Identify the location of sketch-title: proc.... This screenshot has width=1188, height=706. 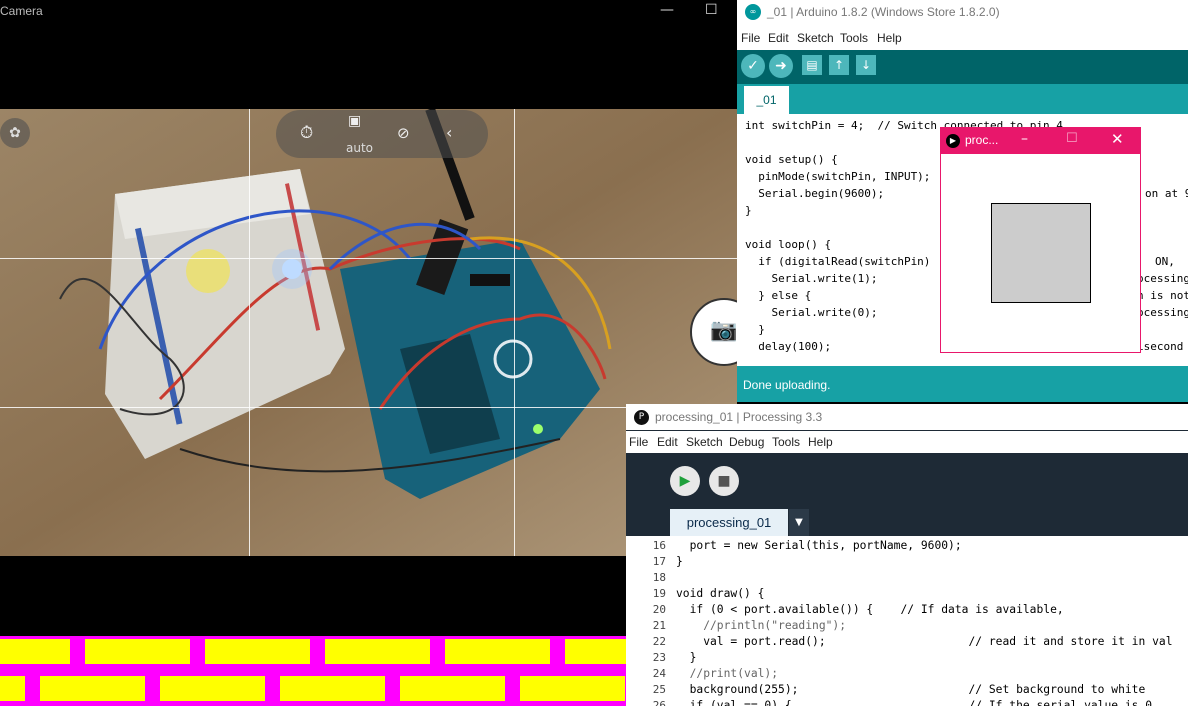
(982, 140).